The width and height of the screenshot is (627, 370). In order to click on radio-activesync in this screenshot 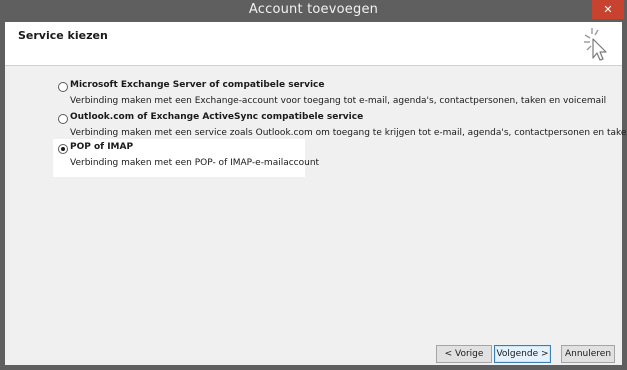, I will do `click(63, 119)`.